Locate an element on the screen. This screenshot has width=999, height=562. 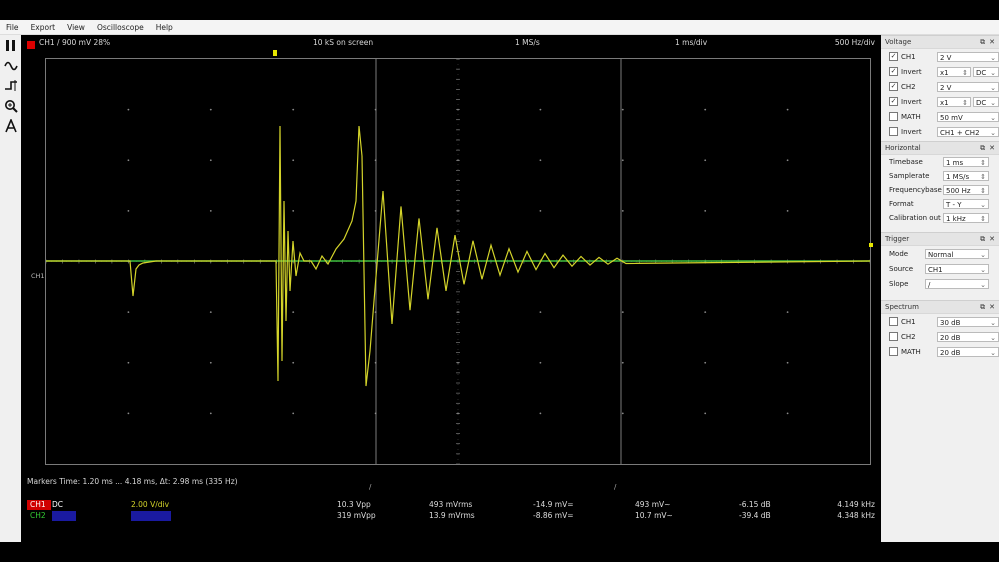
horizontal-title: Horizontal is located at coordinates (903, 148).